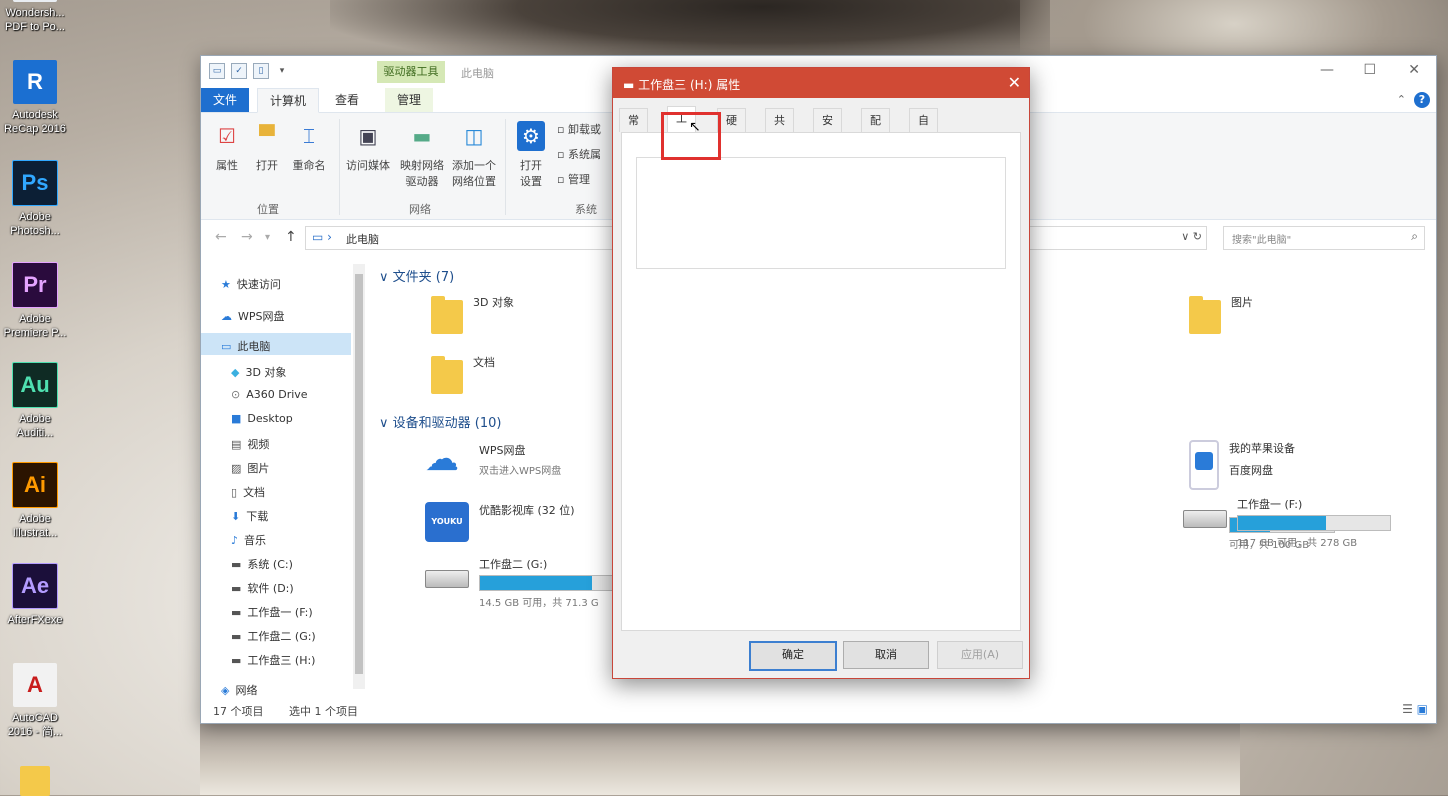 The image size is (1448, 796). Describe the element at coordinates (267, 237) in the screenshot. I see `recent-dropdown-icon: ▾` at that location.